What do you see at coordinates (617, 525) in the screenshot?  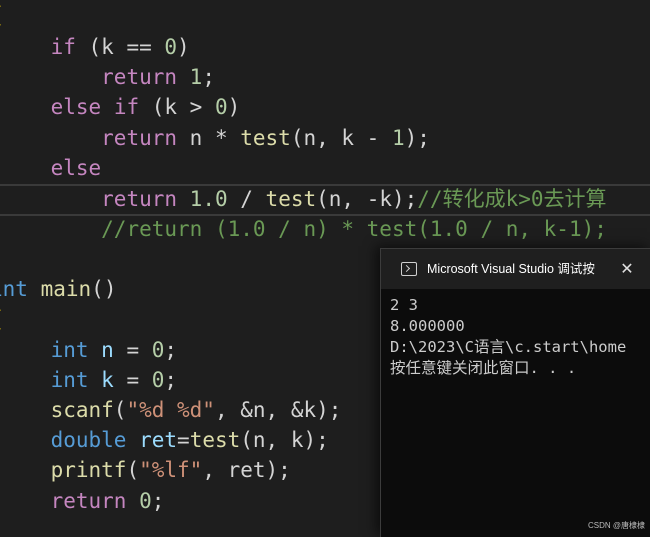 I see `watermark: CSDN @唐棣棣` at bounding box center [617, 525].